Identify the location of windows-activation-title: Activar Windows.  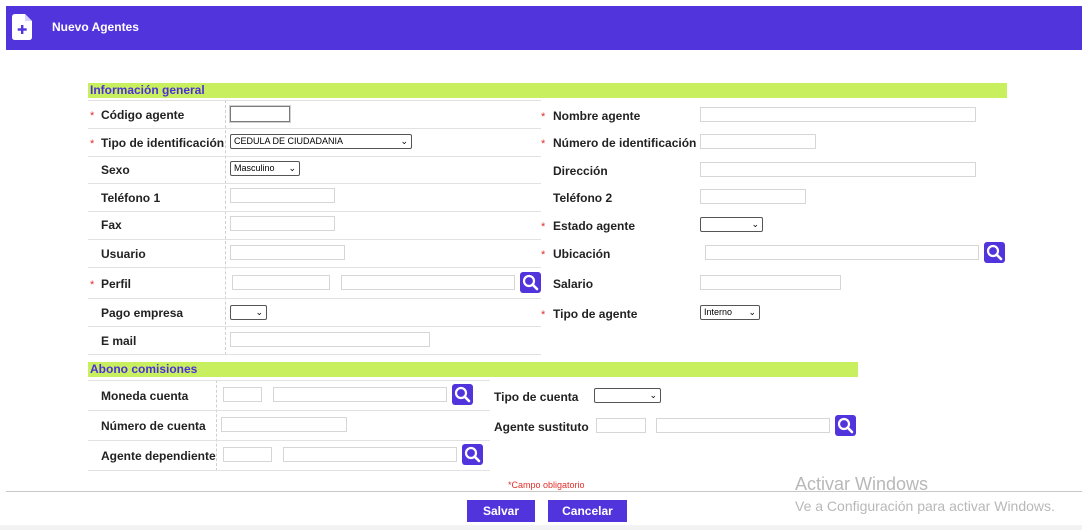
(862, 484).